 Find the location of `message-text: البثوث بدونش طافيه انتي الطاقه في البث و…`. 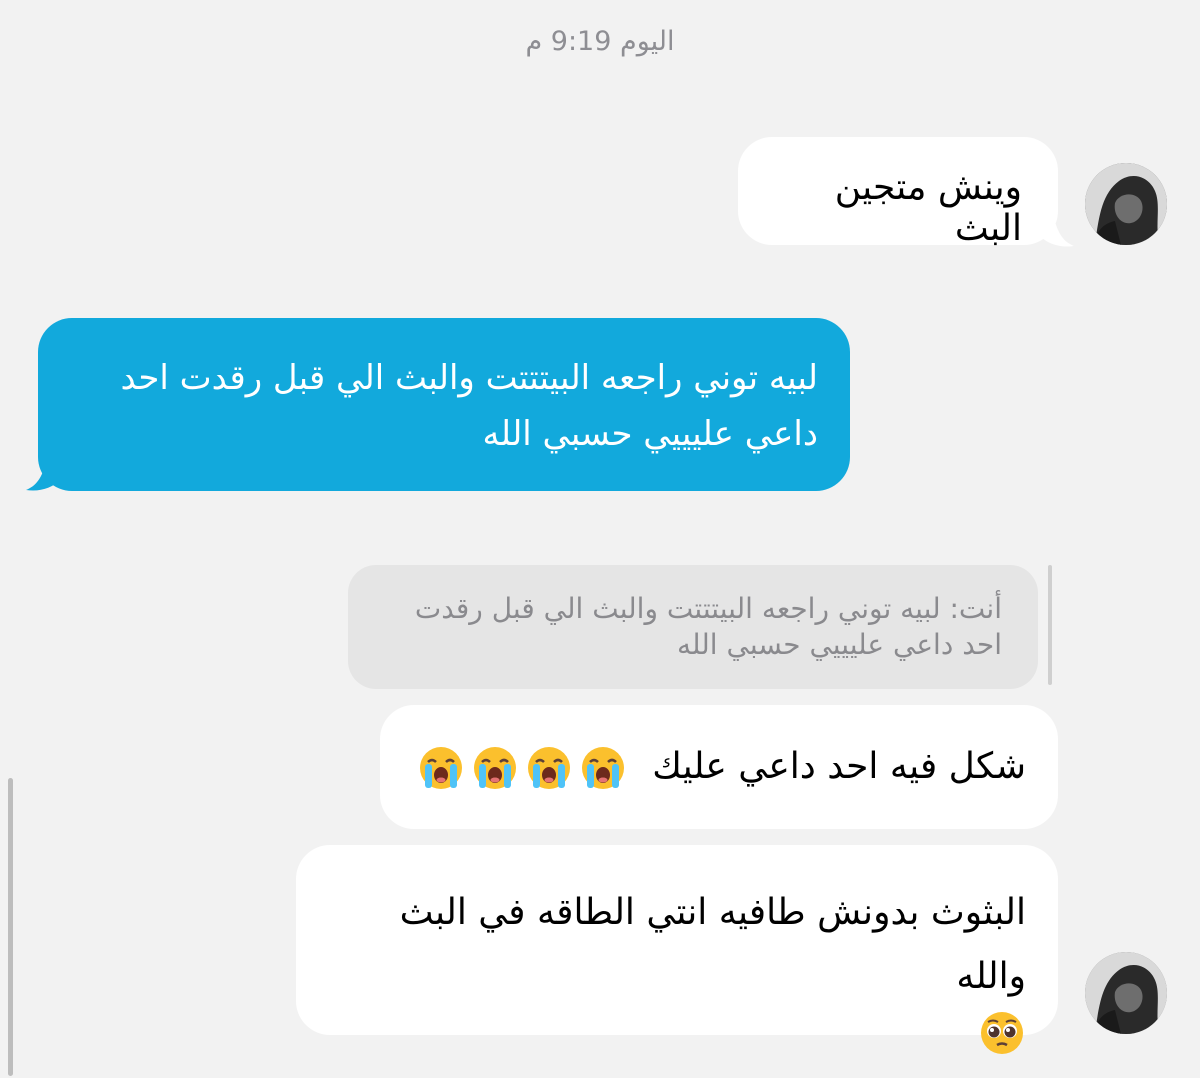

message-text: البثوث بدونش طافيه انتي الطاقه في البث و… is located at coordinates (712, 944).